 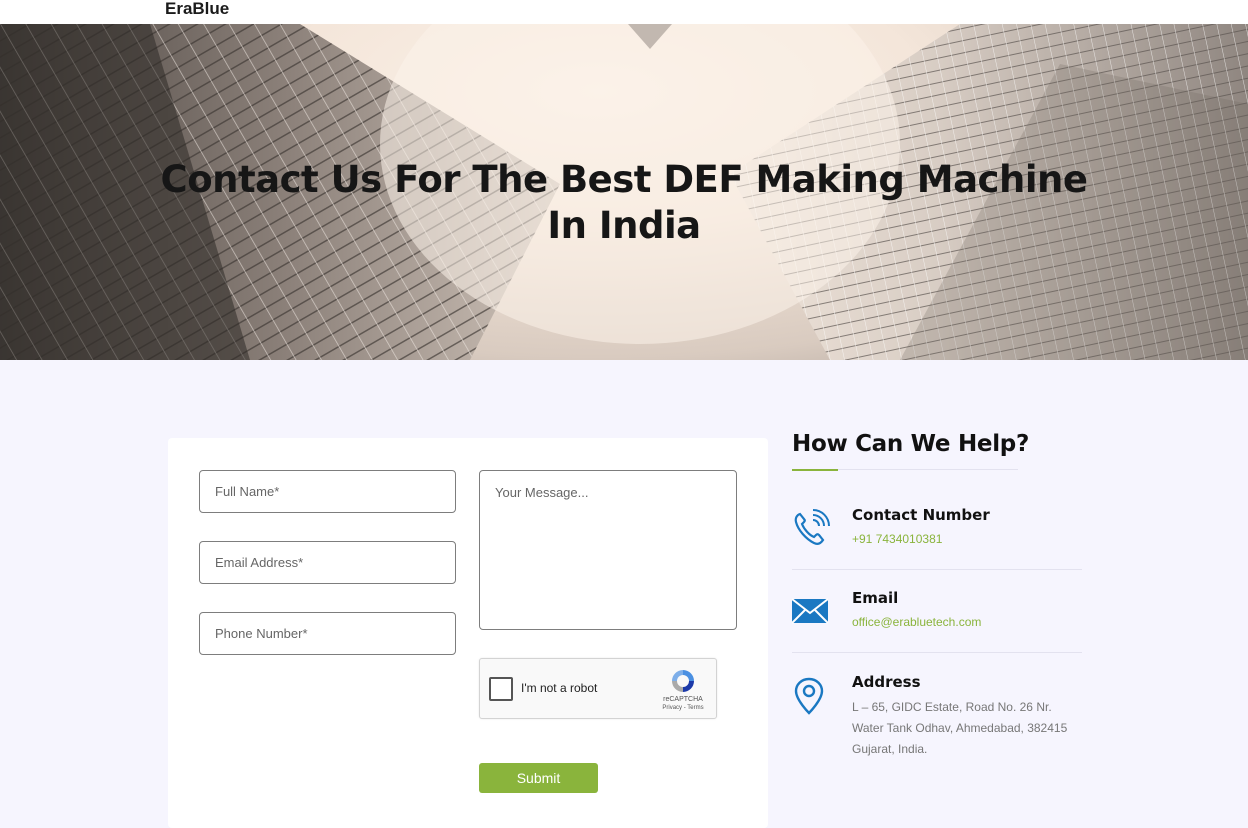 What do you see at coordinates (921, 515) in the screenshot?
I see `contact-number-title: Contact Number` at bounding box center [921, 515].